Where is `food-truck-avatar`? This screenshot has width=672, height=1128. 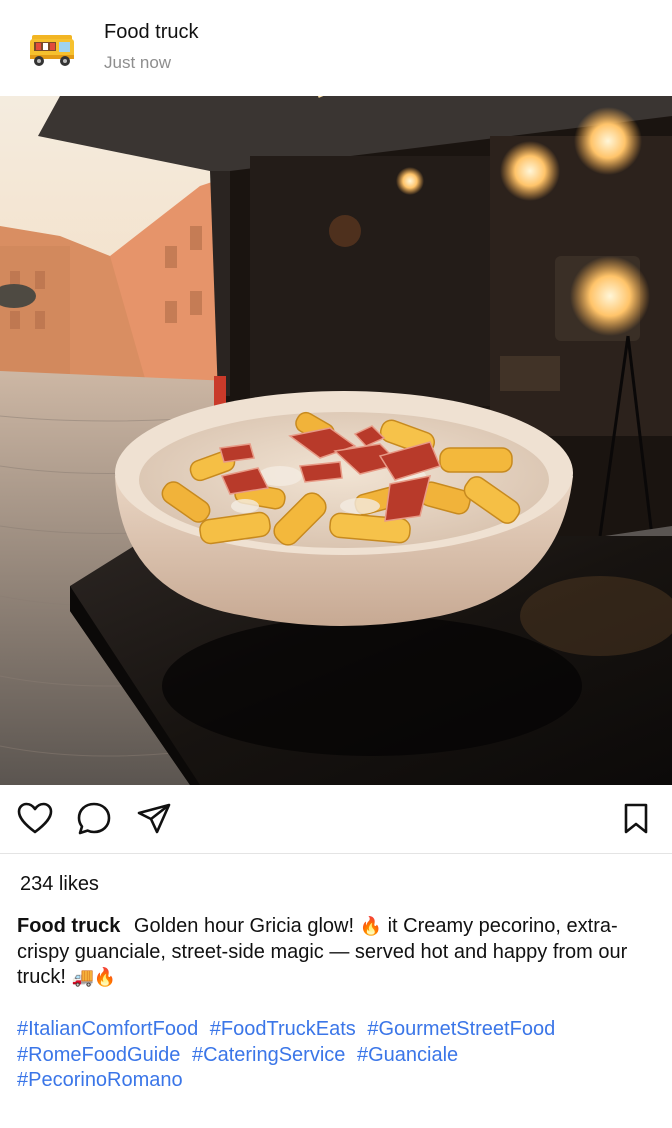
food-truck-avatar is located at coordinates (52, 49).